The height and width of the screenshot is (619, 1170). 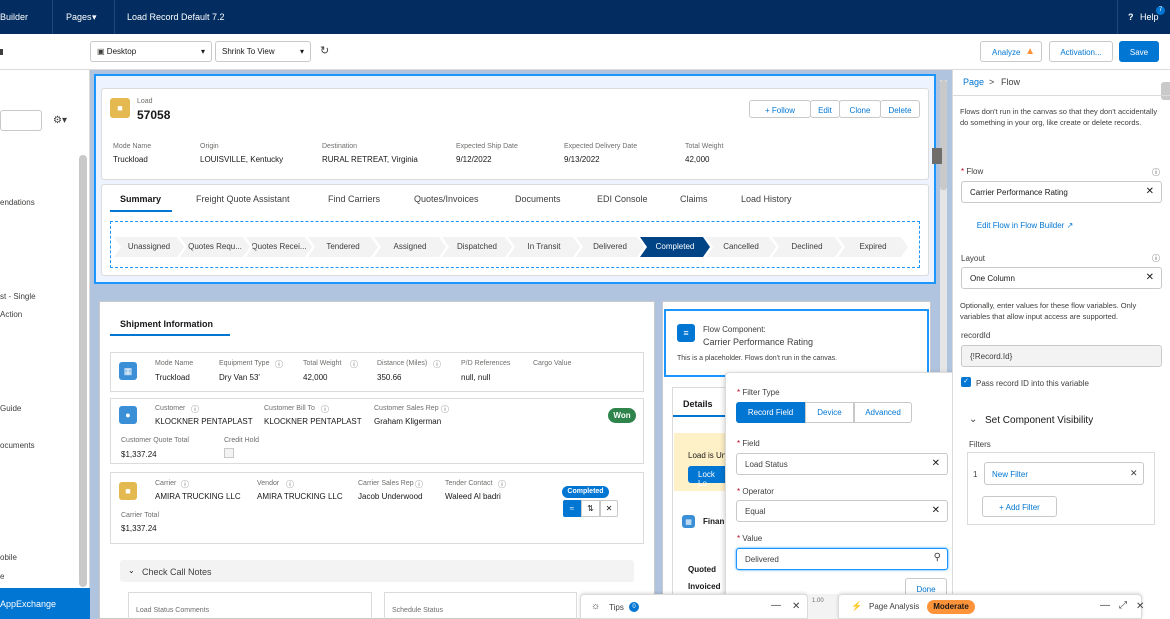 I want to click on left-scrollbar, so click(x=83, y=371).